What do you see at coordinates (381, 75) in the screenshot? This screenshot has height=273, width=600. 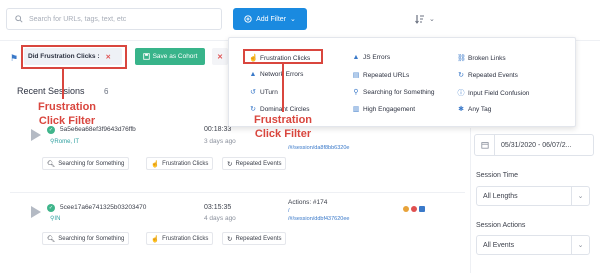 I see `menu-item-repeated-urls: ▤ Repeated URLs` at bounding box center [381, 75].